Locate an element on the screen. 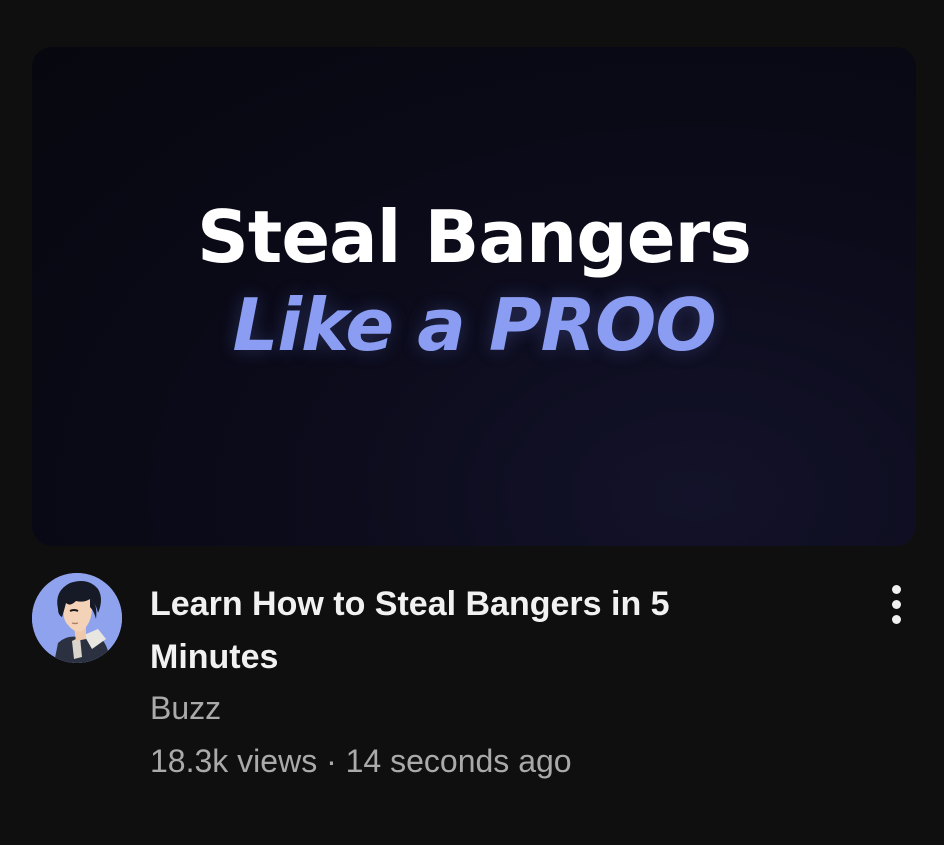 The image size is (944, 845). more-options-button is located at coordinates (896, 604).